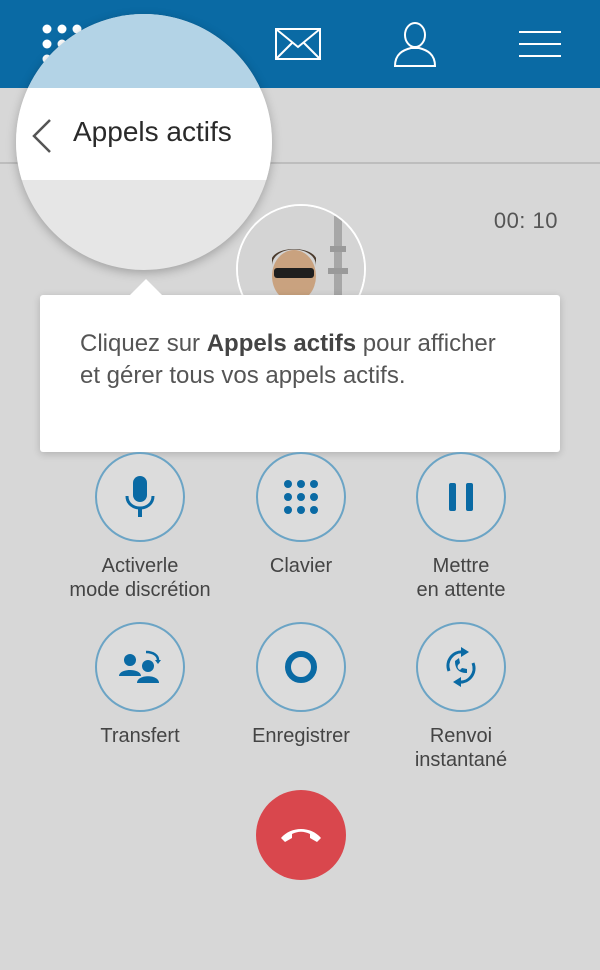 This screenshot has height=970, width=600. What do you see at coordinates (143, 343) in the screenshot?
I see `tooltip-text-before: Cliquez sur` at bounding box center [143, 343].